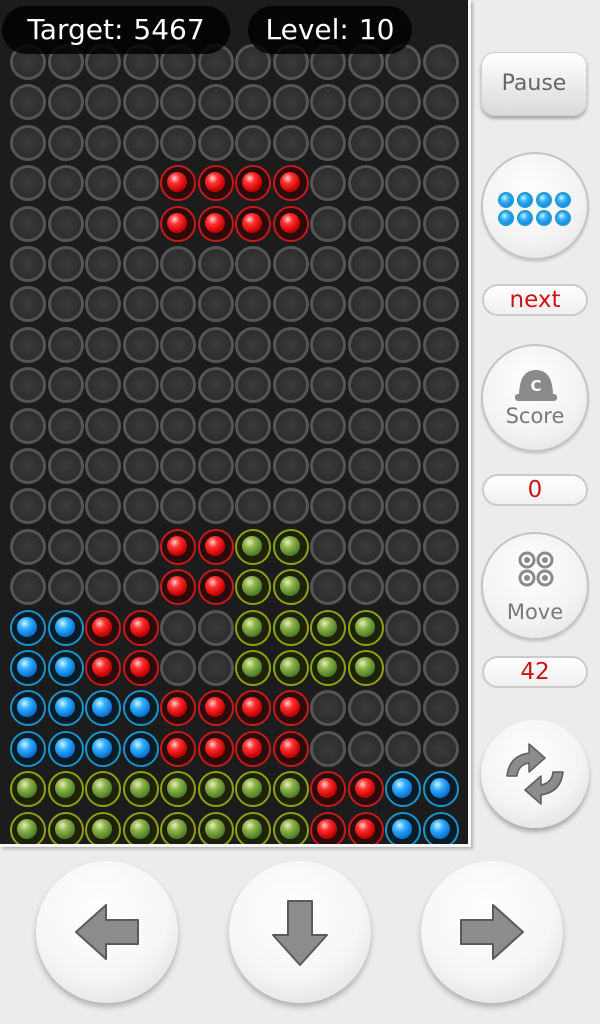  What do you see at coordinates (535, 209) in the screenshot?
I see `next-piece-grid` at bounding box center [535, 209].